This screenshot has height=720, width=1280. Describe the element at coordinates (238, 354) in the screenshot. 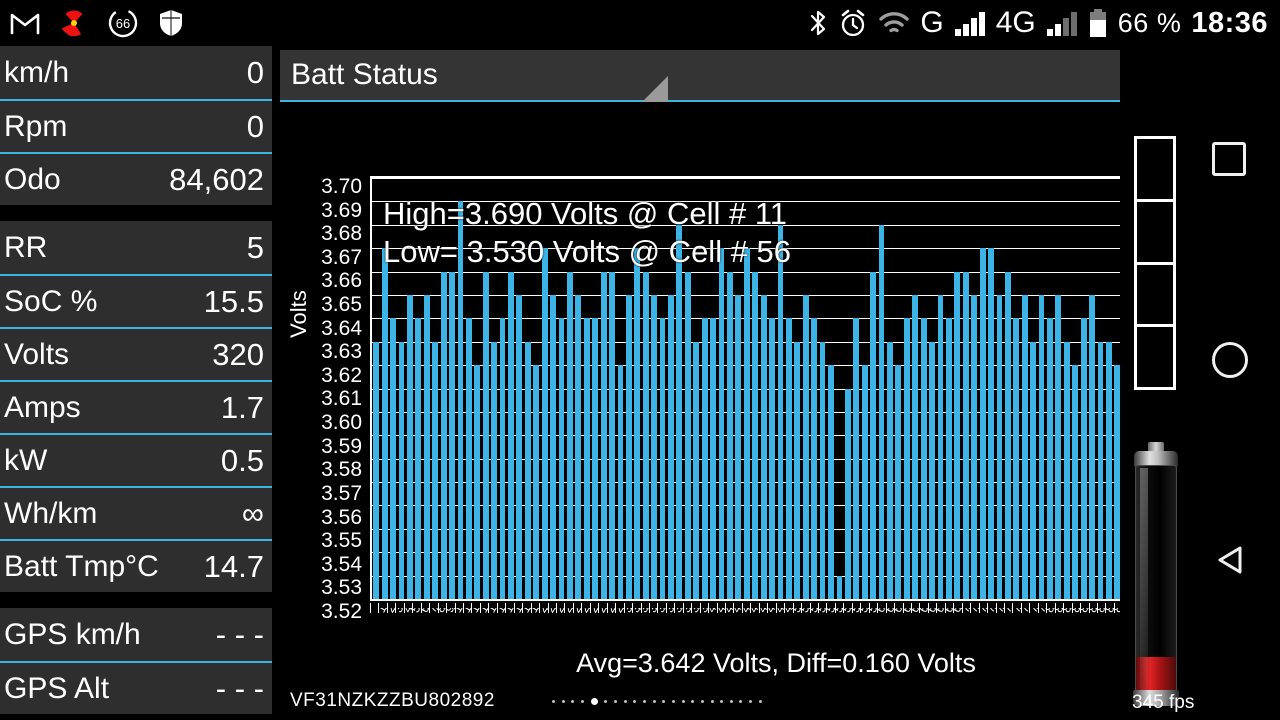

I see `metric-value: 320` at that location.